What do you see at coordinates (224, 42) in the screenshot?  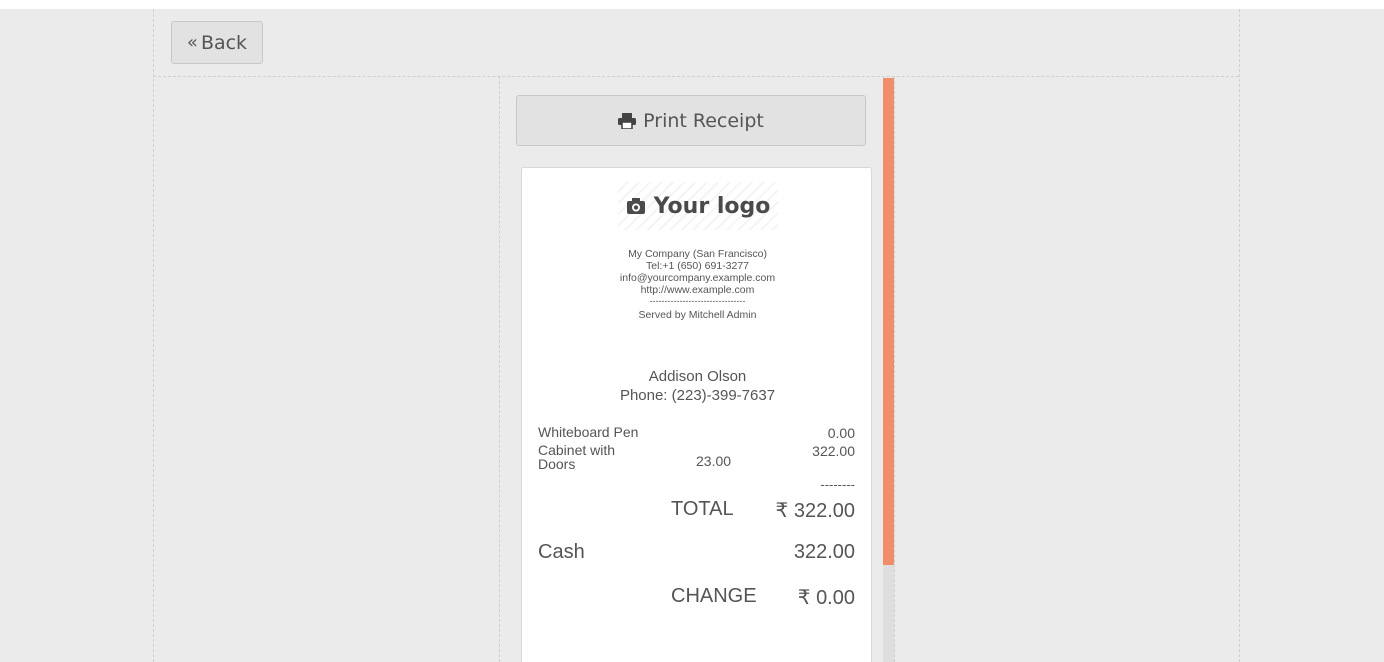 I see `back-button-label: Back` at bounding box center [224, 42].